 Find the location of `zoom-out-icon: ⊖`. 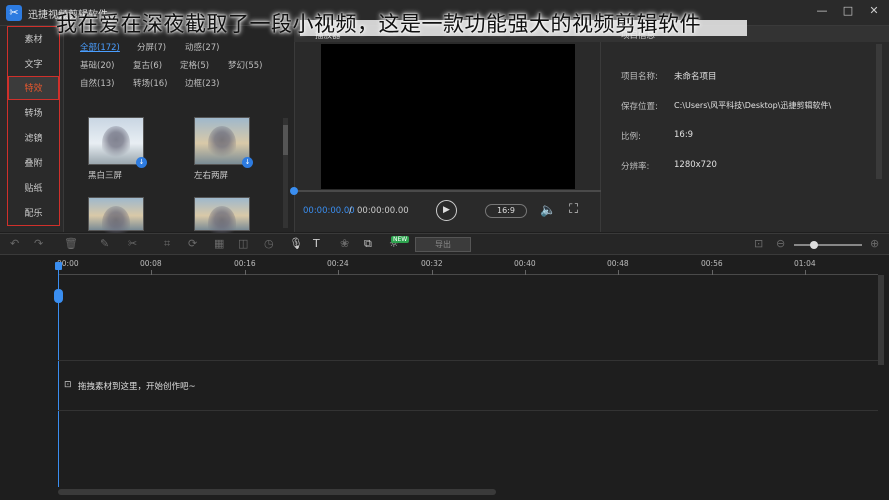

zoom-out-icon: ⊖ is located at coordinates (780, 243).